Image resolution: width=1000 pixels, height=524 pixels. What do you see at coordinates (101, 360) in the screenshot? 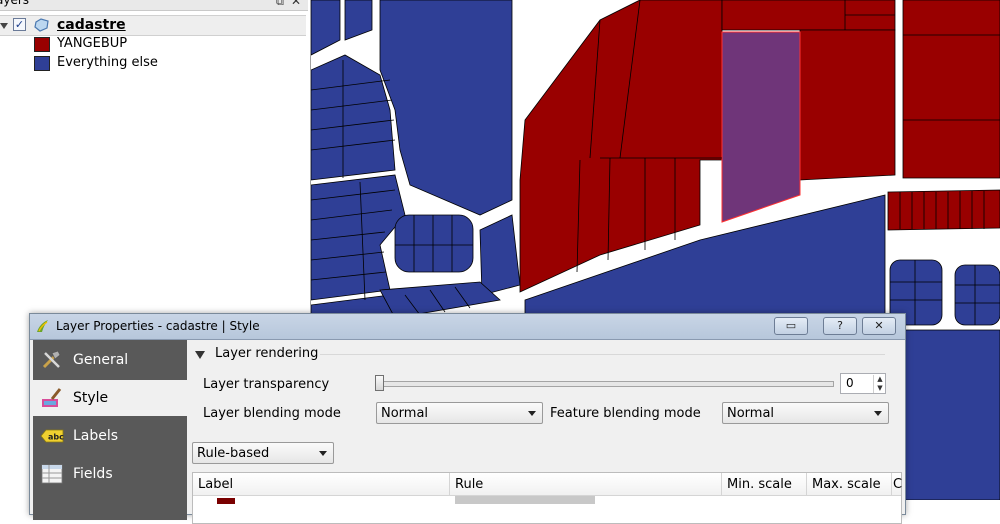
I see `sidebar-item-label: General` at bounding box center [101, 360].